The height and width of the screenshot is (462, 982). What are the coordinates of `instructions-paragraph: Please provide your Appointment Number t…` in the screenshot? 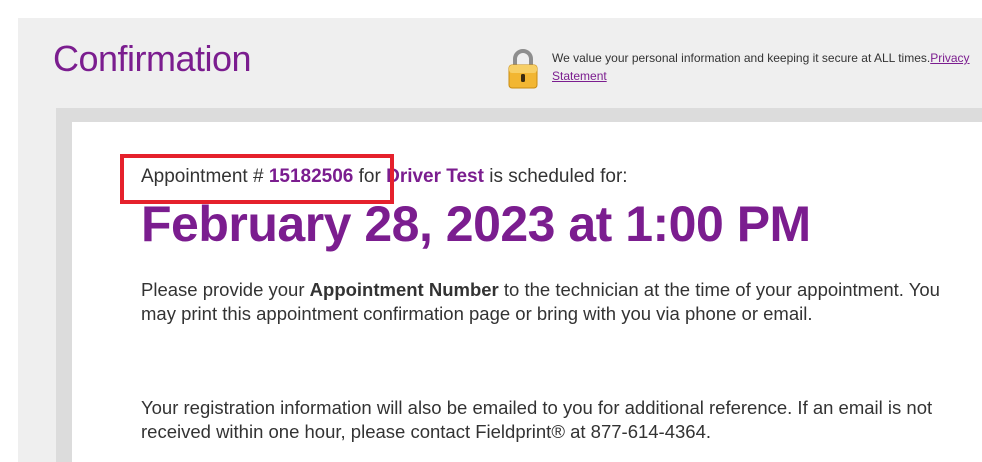 It's located at (551, 302).